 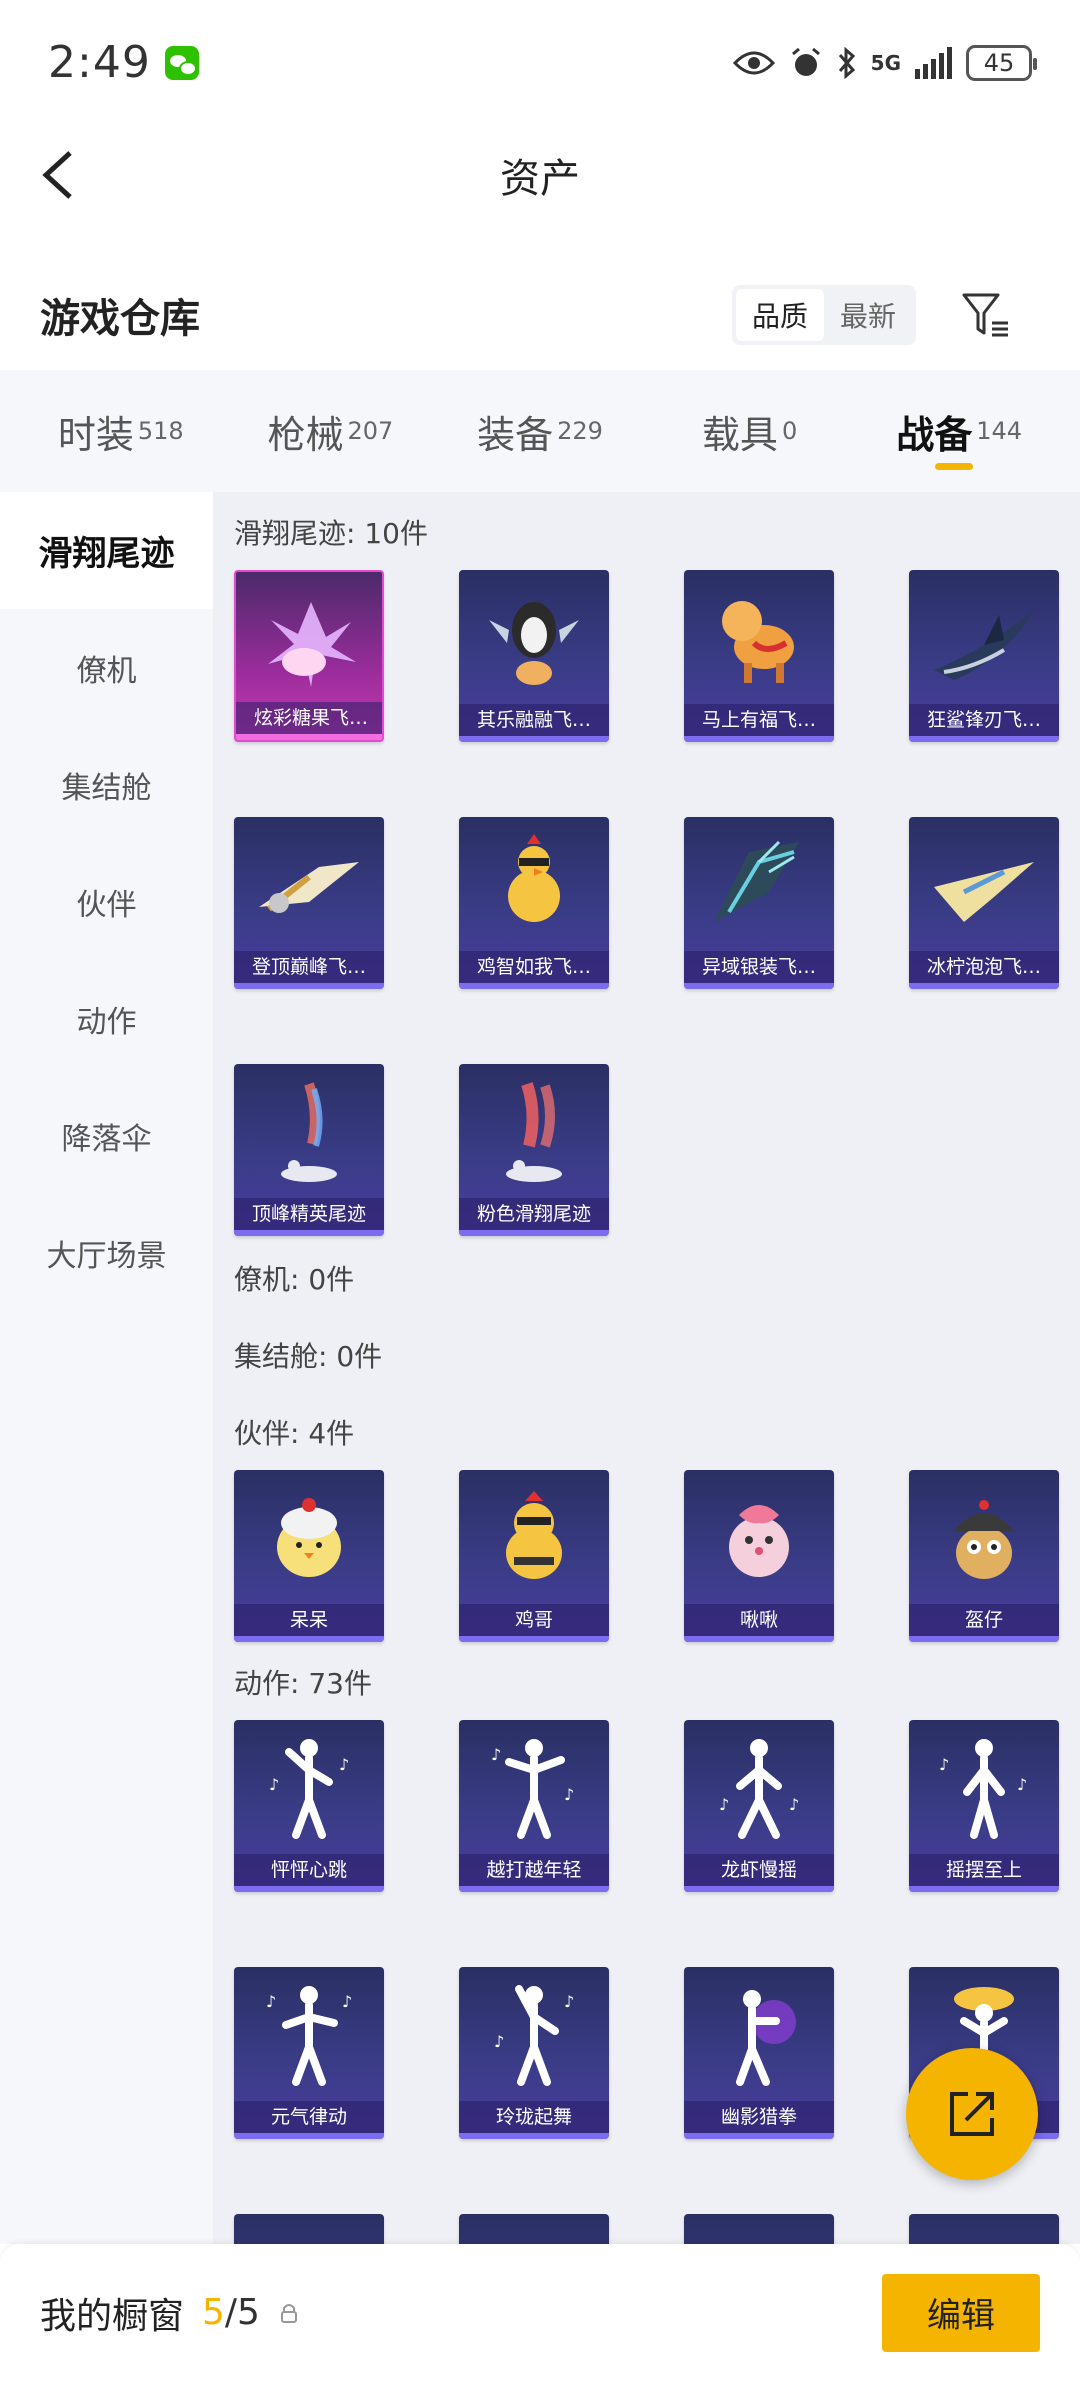 I want to click on trail-smoke-icon, so click(x=534, y=1134).